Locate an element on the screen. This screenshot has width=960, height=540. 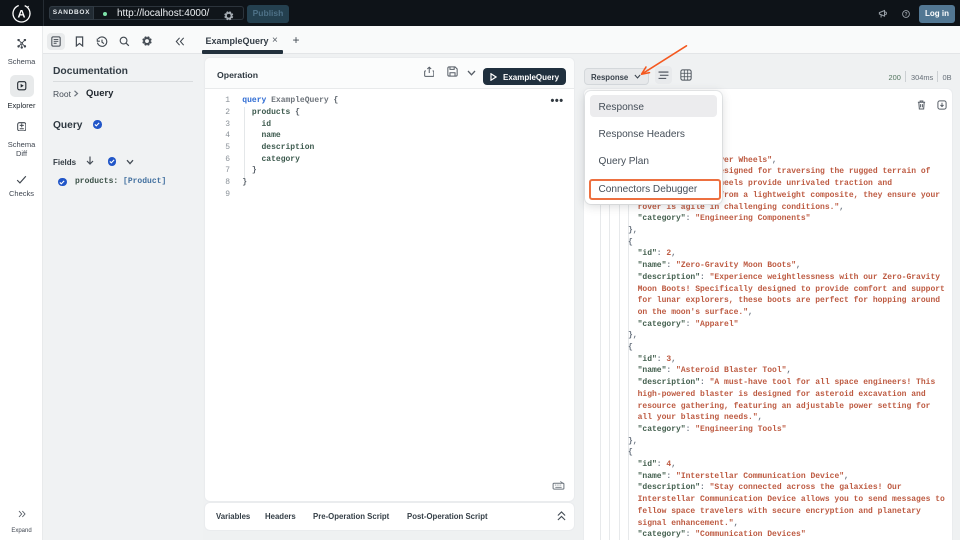
svg-text: A is located at coordinates (22, 15).